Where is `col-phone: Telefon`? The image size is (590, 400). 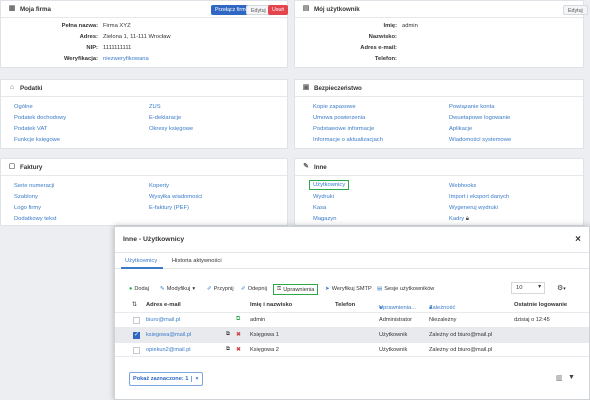 col-phone: Telefon is located at coordinates (345, 305).